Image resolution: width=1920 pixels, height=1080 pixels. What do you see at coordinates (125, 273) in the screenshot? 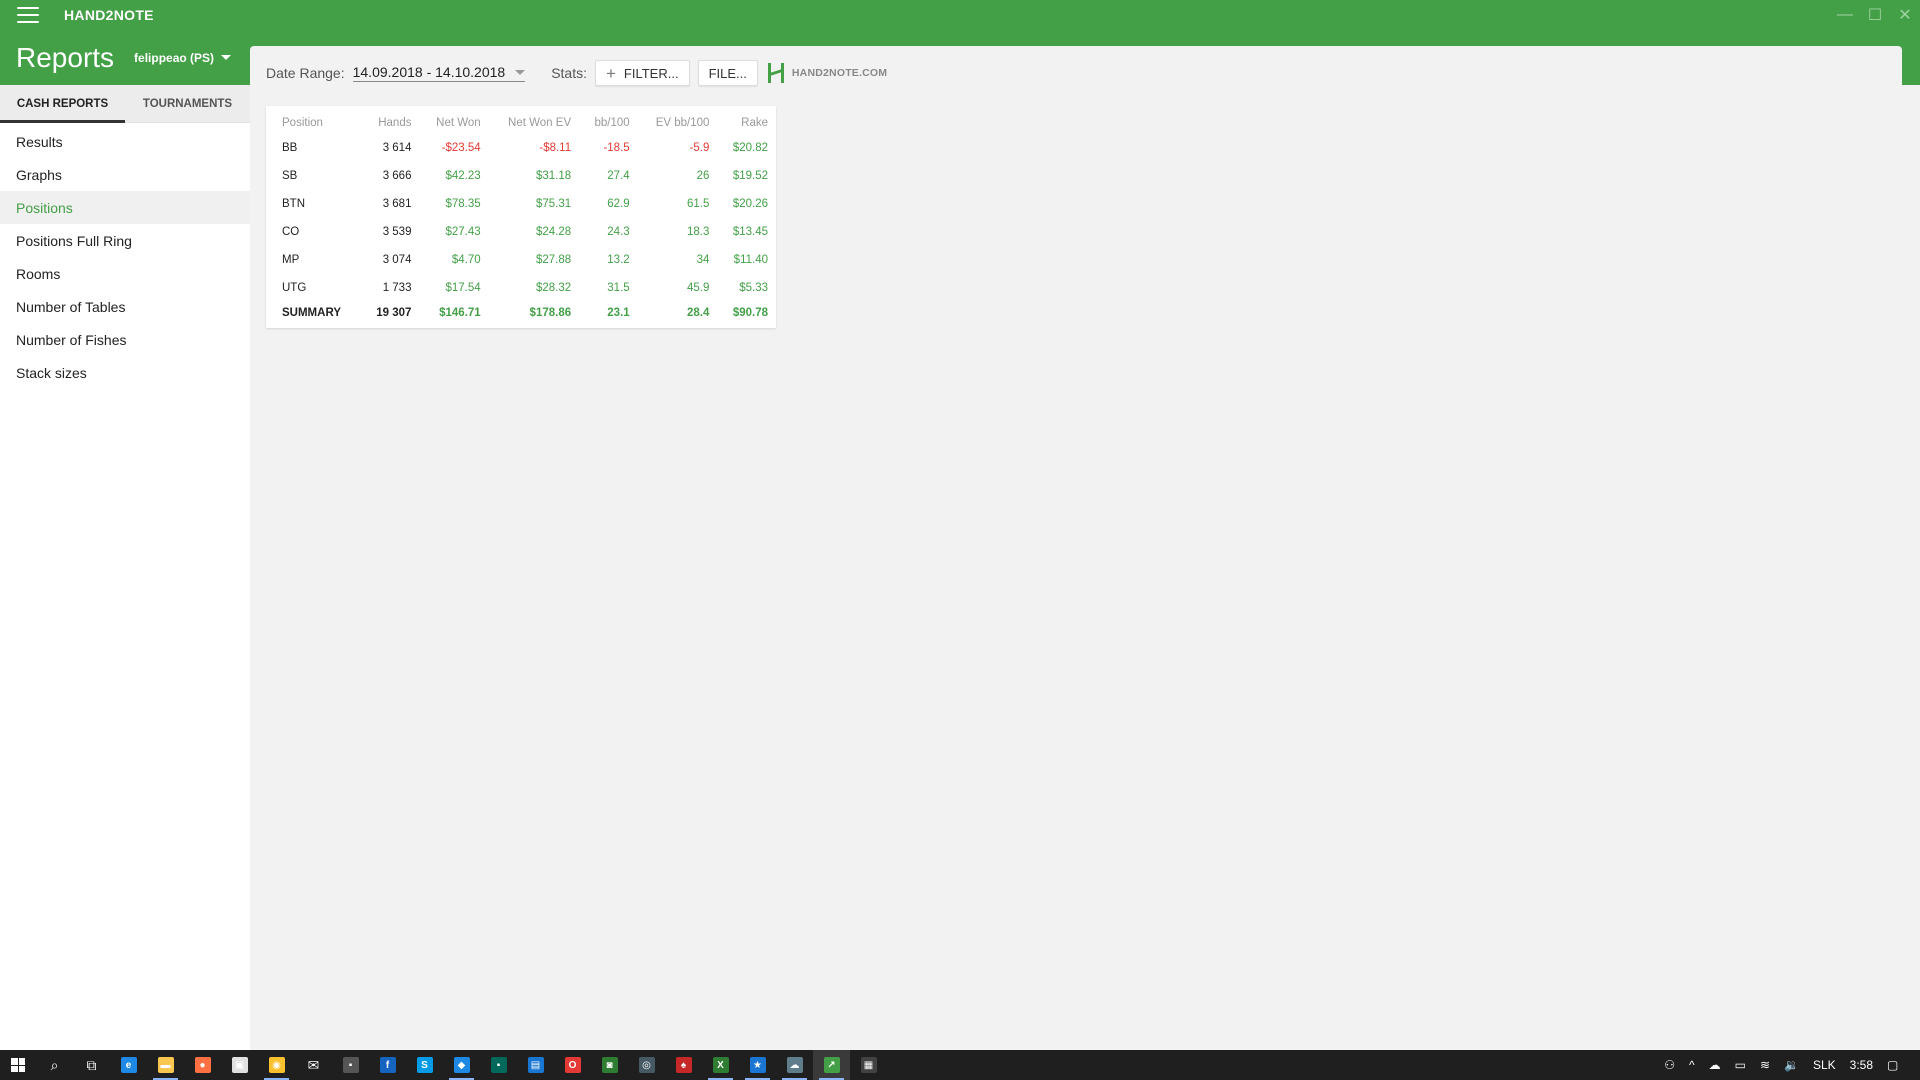
I see `sidebar-item-rooms: Rooms` at bounding box center [125, 273].